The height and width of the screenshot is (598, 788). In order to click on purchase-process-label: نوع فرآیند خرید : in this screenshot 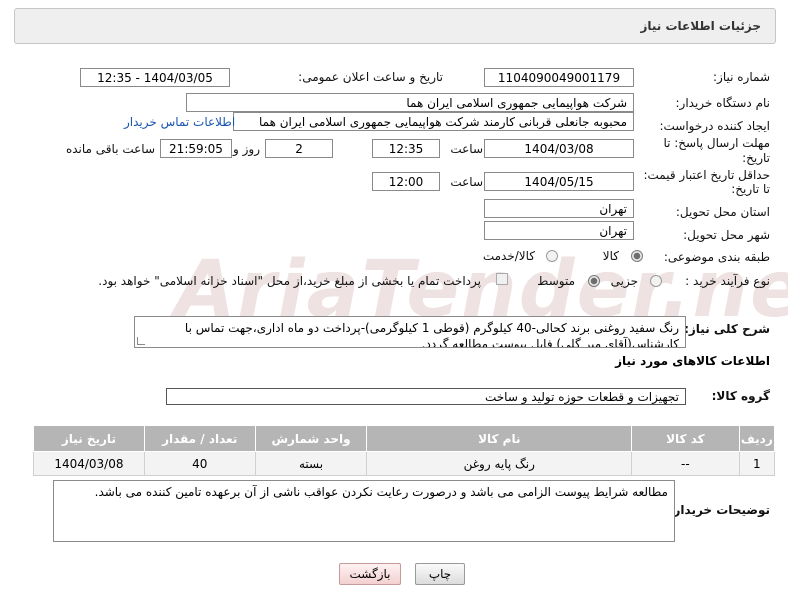, I will do `click(727, 281)`.